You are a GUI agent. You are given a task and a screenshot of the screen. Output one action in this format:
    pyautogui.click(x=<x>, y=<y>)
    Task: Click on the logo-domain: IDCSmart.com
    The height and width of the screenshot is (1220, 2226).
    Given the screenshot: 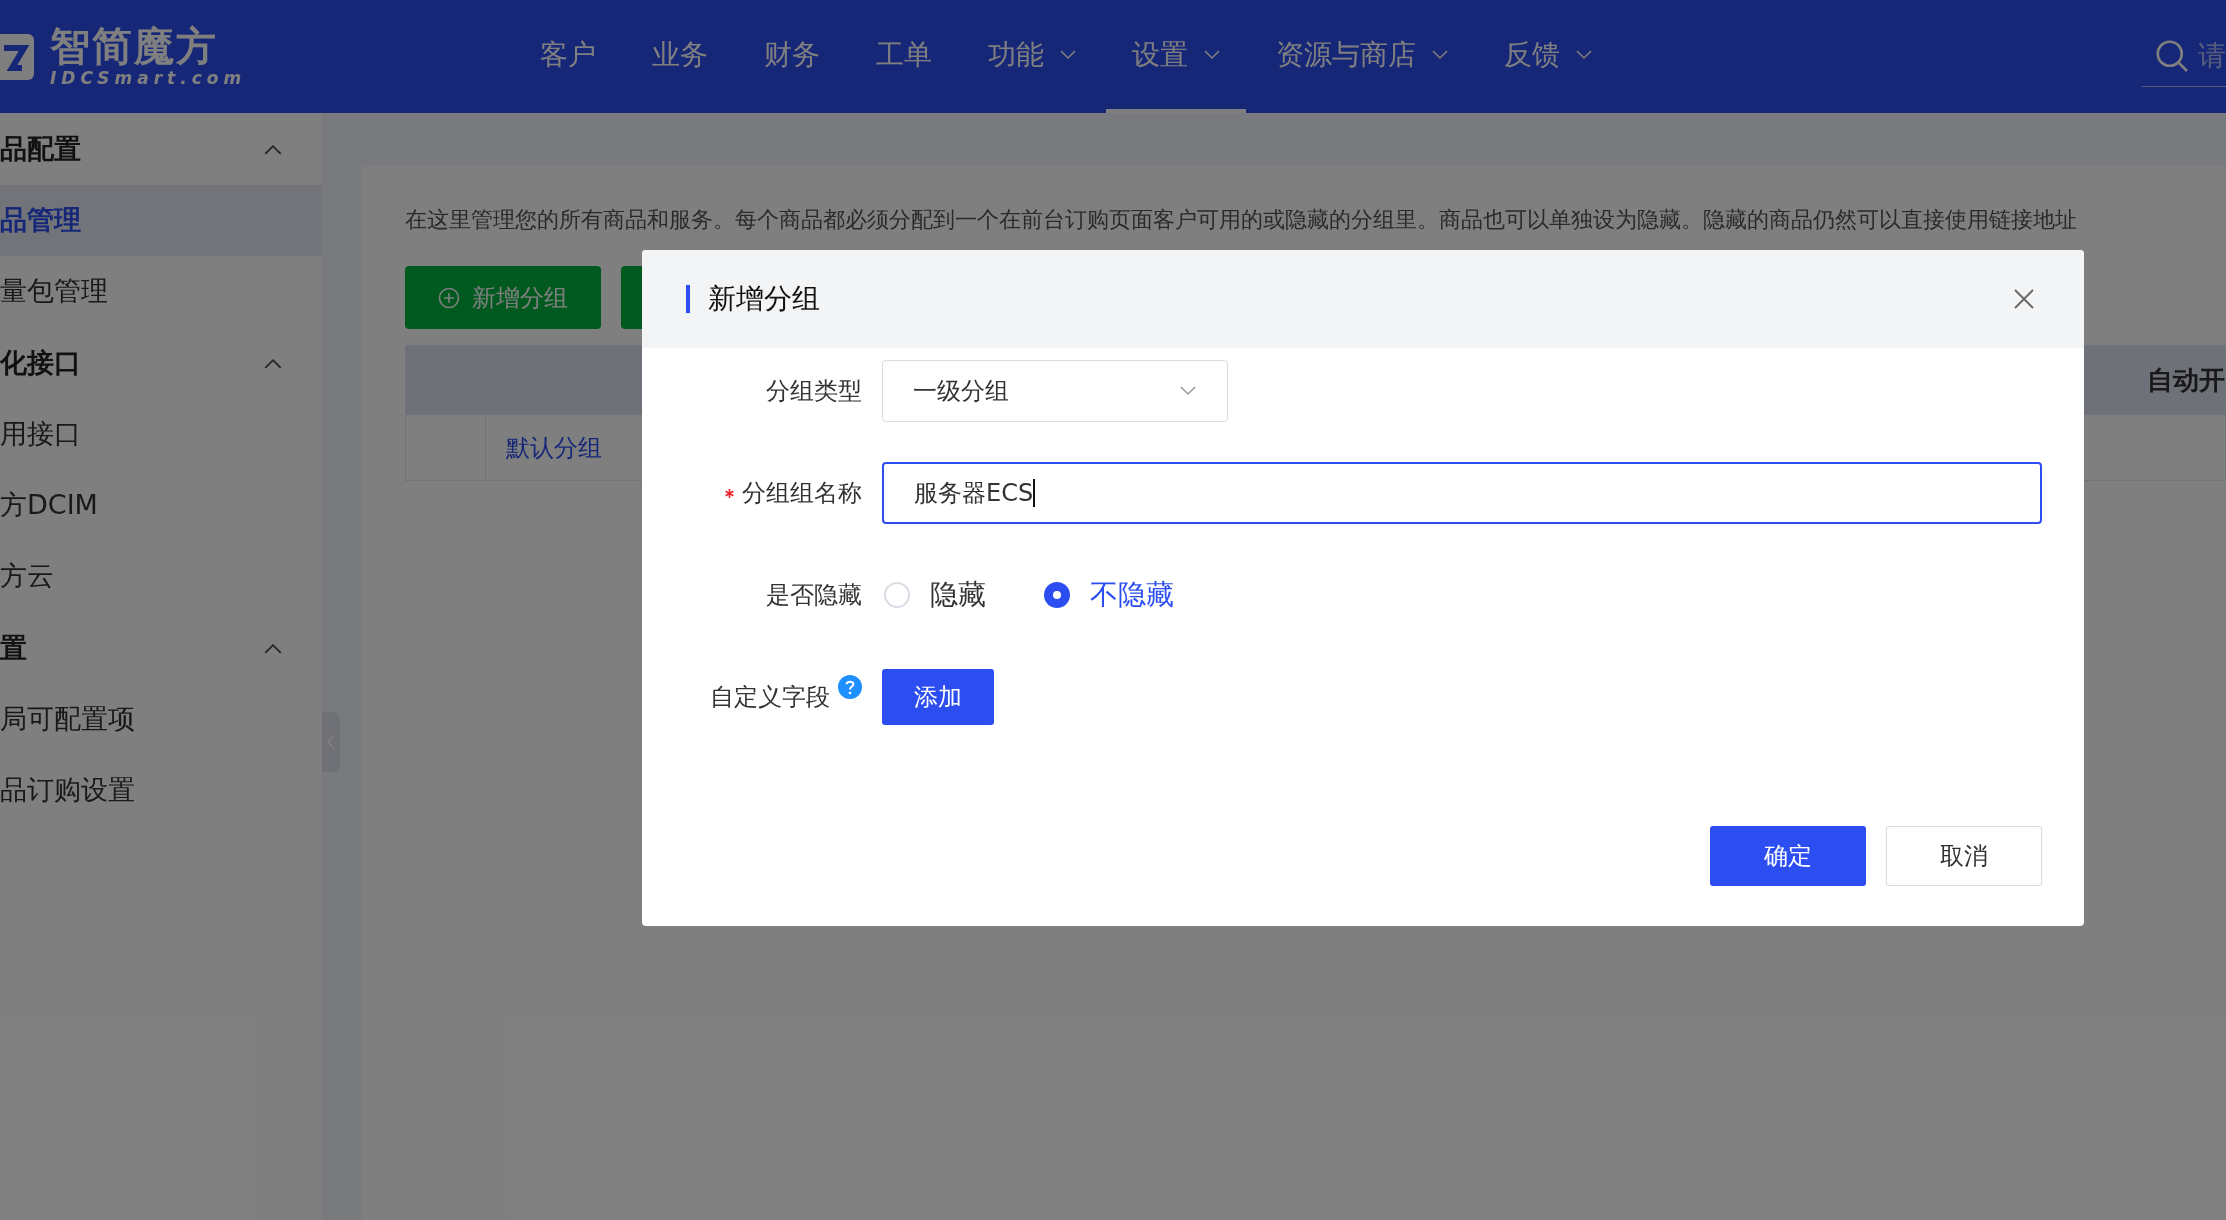 What is the action you would take?
    pyautogui.click(x=148, y=78)
    